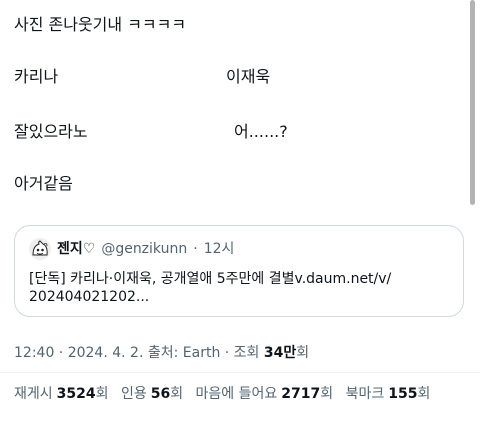 This screenshot has width=480, height=423. What do you see at coordinates (303, 353) in the screenshot?
I see `view-count-unit: 회` at bounding box center [303, 353].